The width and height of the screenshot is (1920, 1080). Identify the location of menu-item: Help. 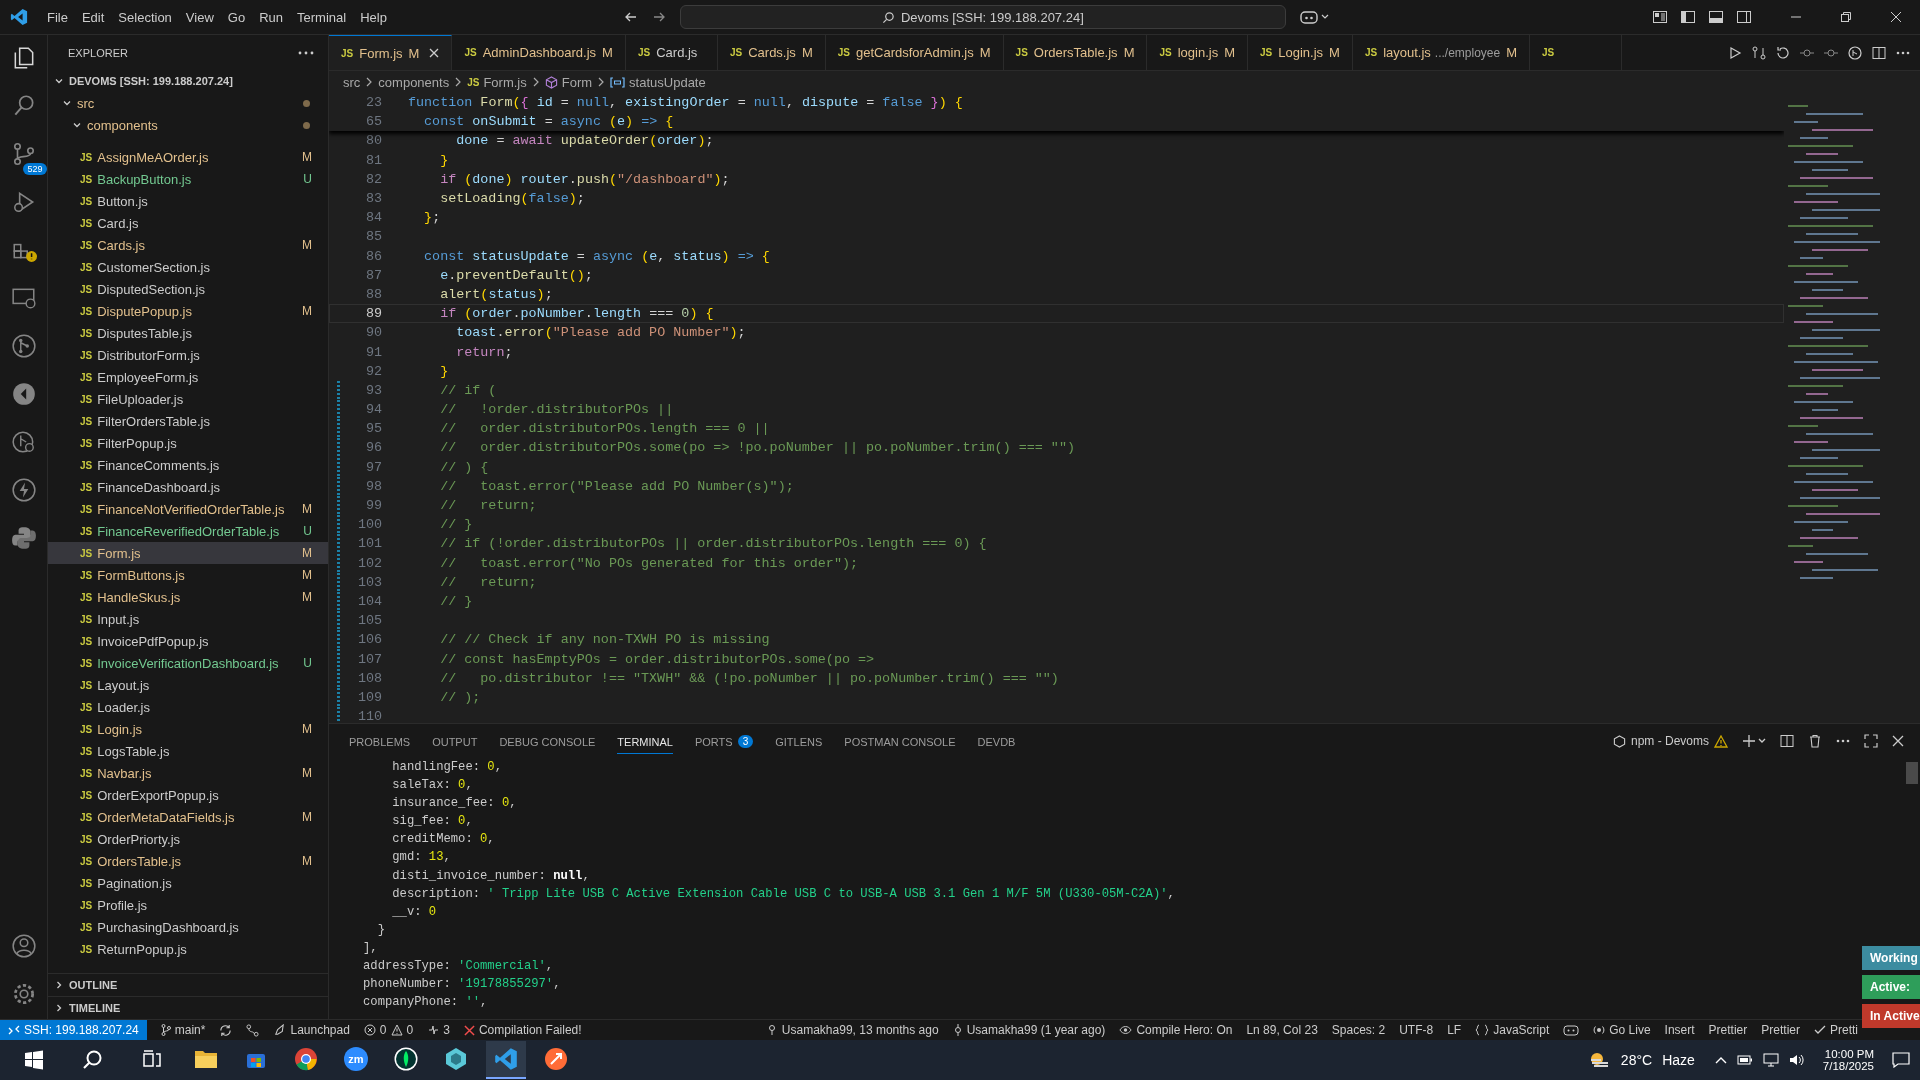
(373, 17).